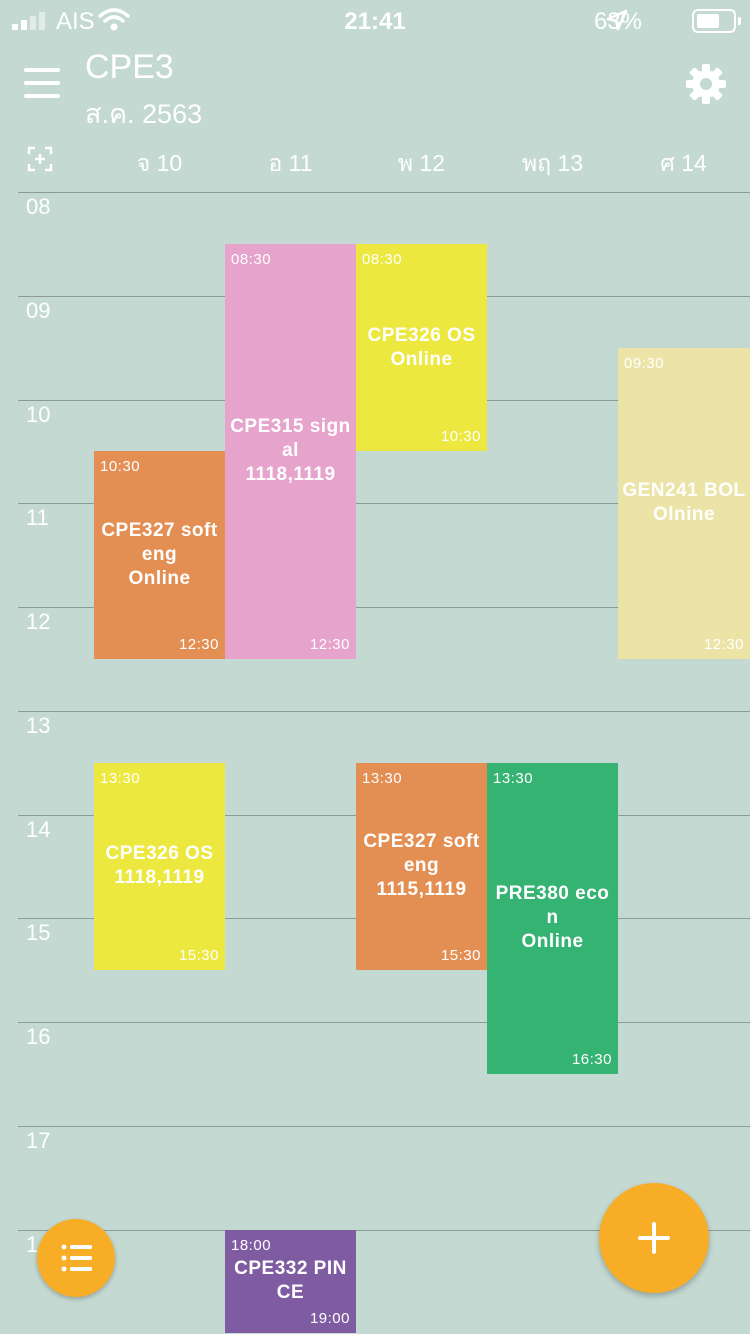 The height and width of the screenshot is (1334, 750). Describe the element at coordinates (706, 84) in the screenshot. I see `gear-icon` at that location.